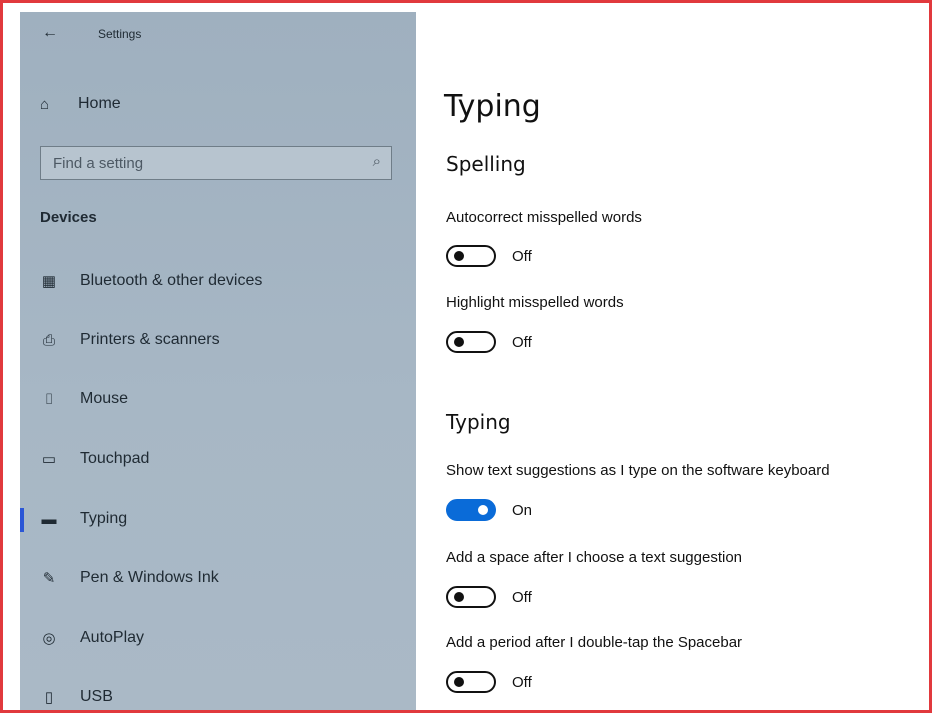 The height and width of the screenshot is (713, 932). I want to click on sidebar-item-label: Bluetooth & other devices, so click(171, 280).